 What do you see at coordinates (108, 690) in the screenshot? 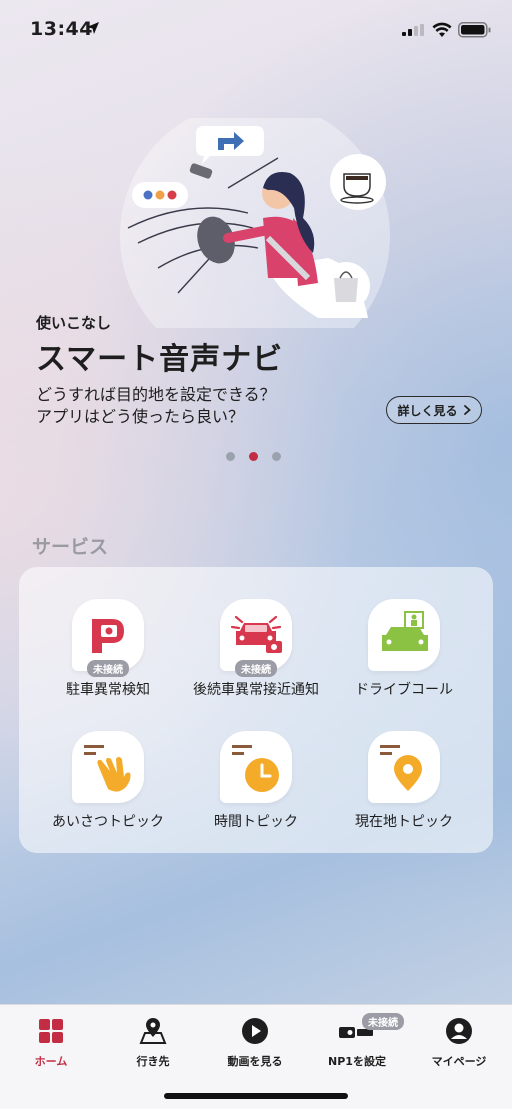
I see `service-label: 駐車異常検知` at bounding box center [108, 690].